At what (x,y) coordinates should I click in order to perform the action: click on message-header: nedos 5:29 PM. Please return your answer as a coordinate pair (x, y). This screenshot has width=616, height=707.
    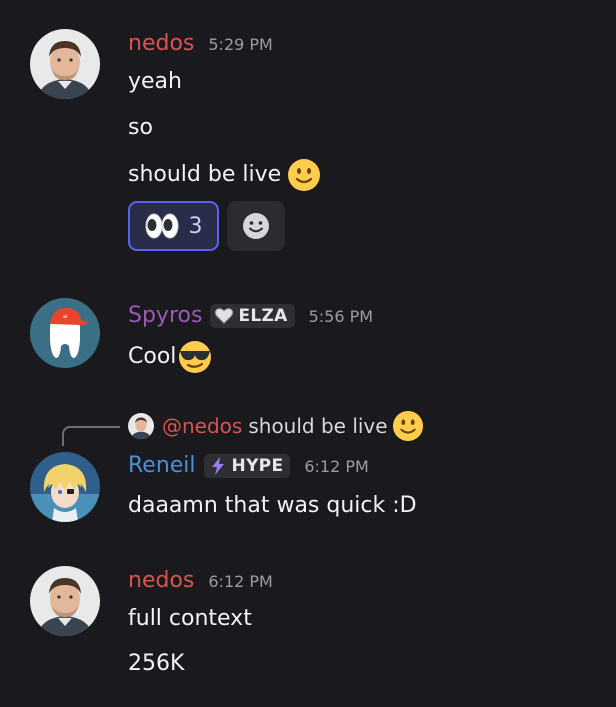
    Looking at the image, I should click on (200, 44).